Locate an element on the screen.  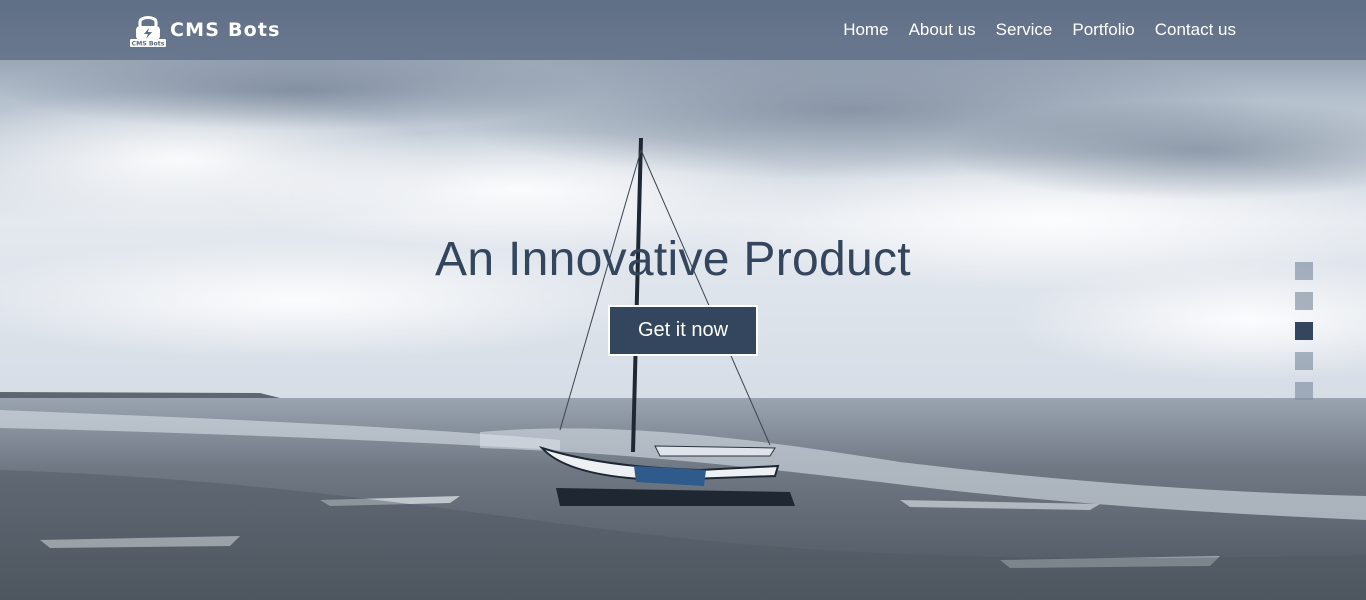
padlock-bolt-icon: CMS Bots is located at coordinates (148, 31).